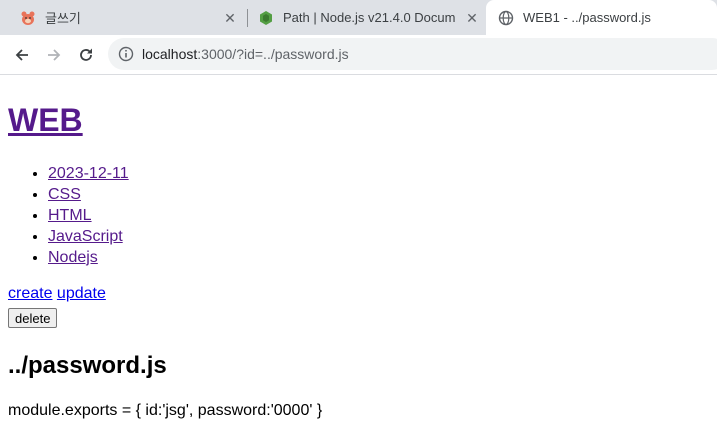 This screenshot has height=432, width=717. I want to click on tab-title: WEB1 - ../password.js, so click(587, 17).